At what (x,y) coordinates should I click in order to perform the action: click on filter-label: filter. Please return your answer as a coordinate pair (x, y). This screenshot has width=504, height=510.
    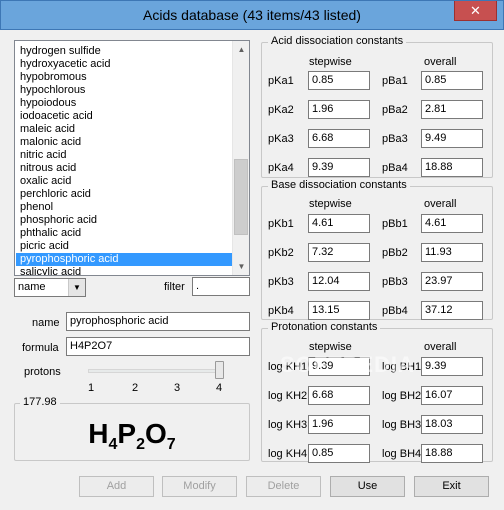
    Looking at the image, I should click on (174, 287).